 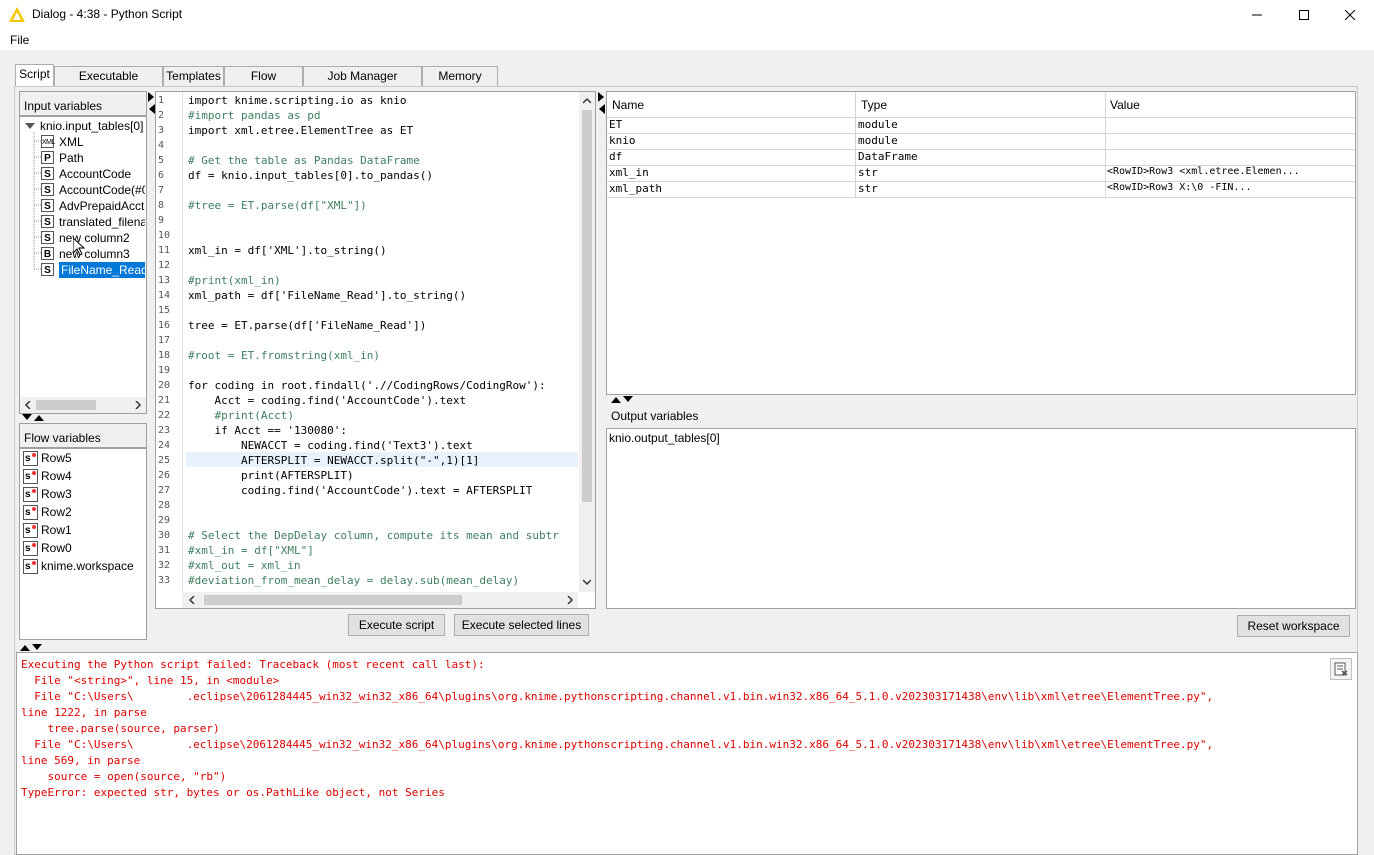 I want to click on workspace-table-header: Name Type Value, so click(x=981, y=105).